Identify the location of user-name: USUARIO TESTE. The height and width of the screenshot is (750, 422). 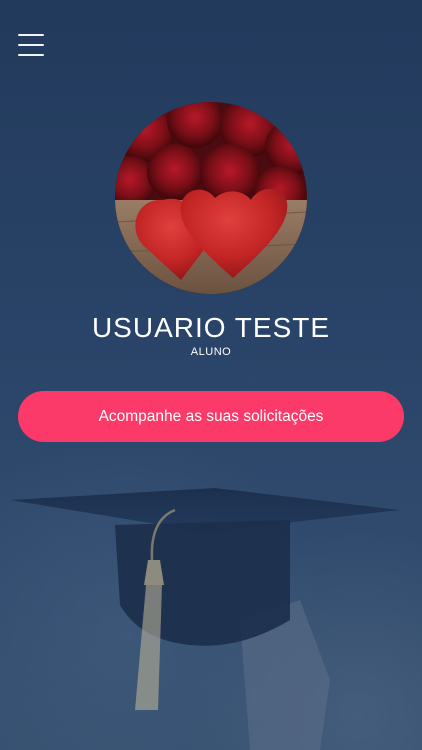
(211, 327).